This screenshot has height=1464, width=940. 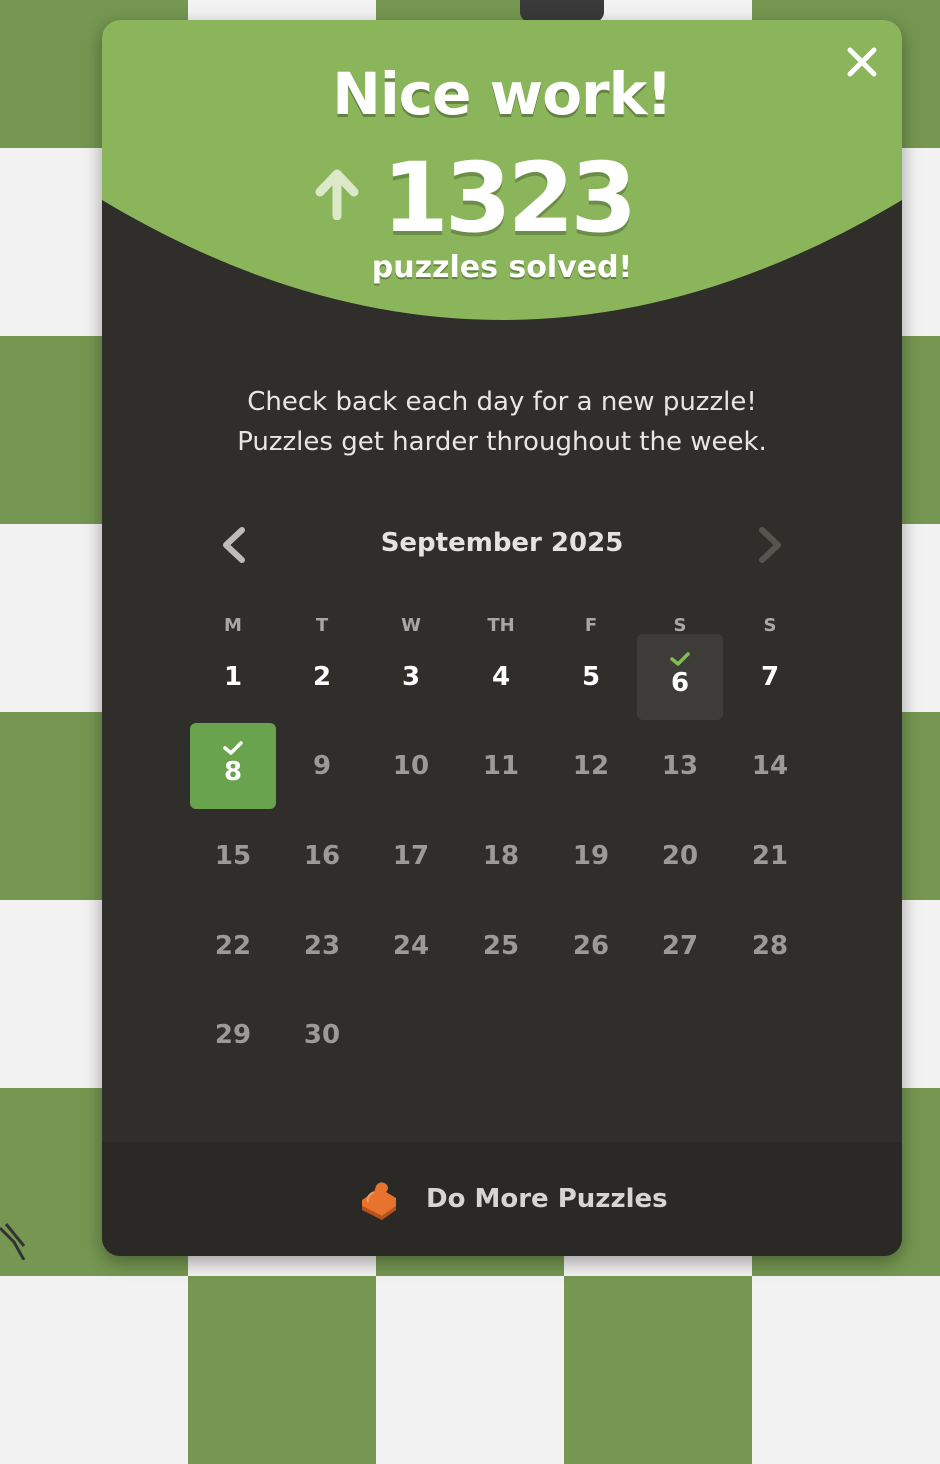 What do you see at coordinates (379, 1201) in the screenshot?
I see `puzzle-piece-icon` at bounding box center [379, 1201].